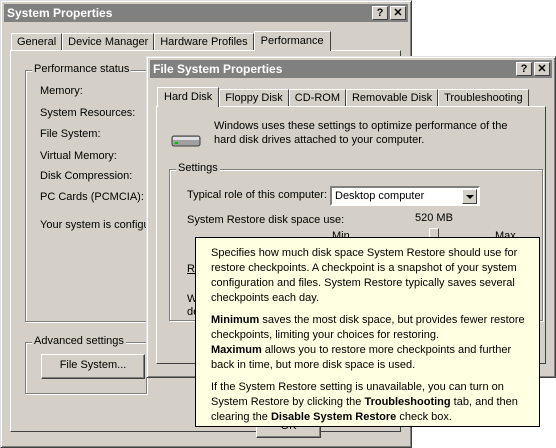  What do you see at coordinates (235, 320) in the screenshot?
I see `tooltip-minimum-term: Minimum` at bounding box center [235, 320].